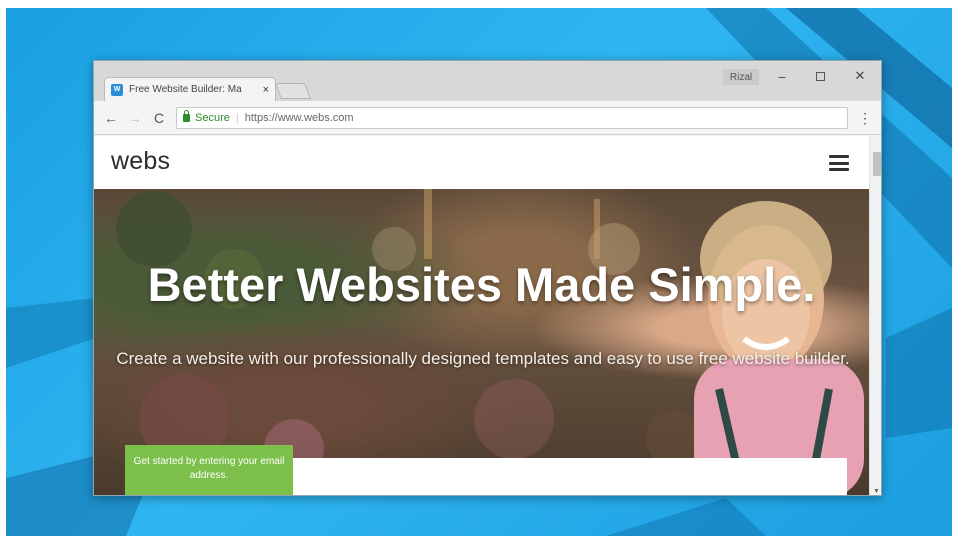 Image resolution: width=957 pixels, height=541 pixels. Describe the element at coordinates (875, 315) in the screenshot. I see `page-scrollbar: ▼` at that location.